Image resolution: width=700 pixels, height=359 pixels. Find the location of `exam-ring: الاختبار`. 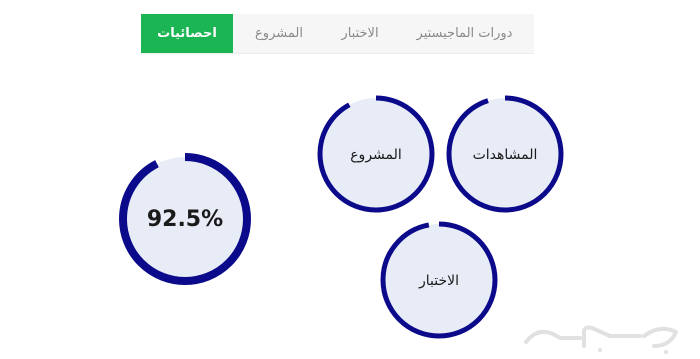

exam-ring: الاختبار is located at coordinates (439, 280).